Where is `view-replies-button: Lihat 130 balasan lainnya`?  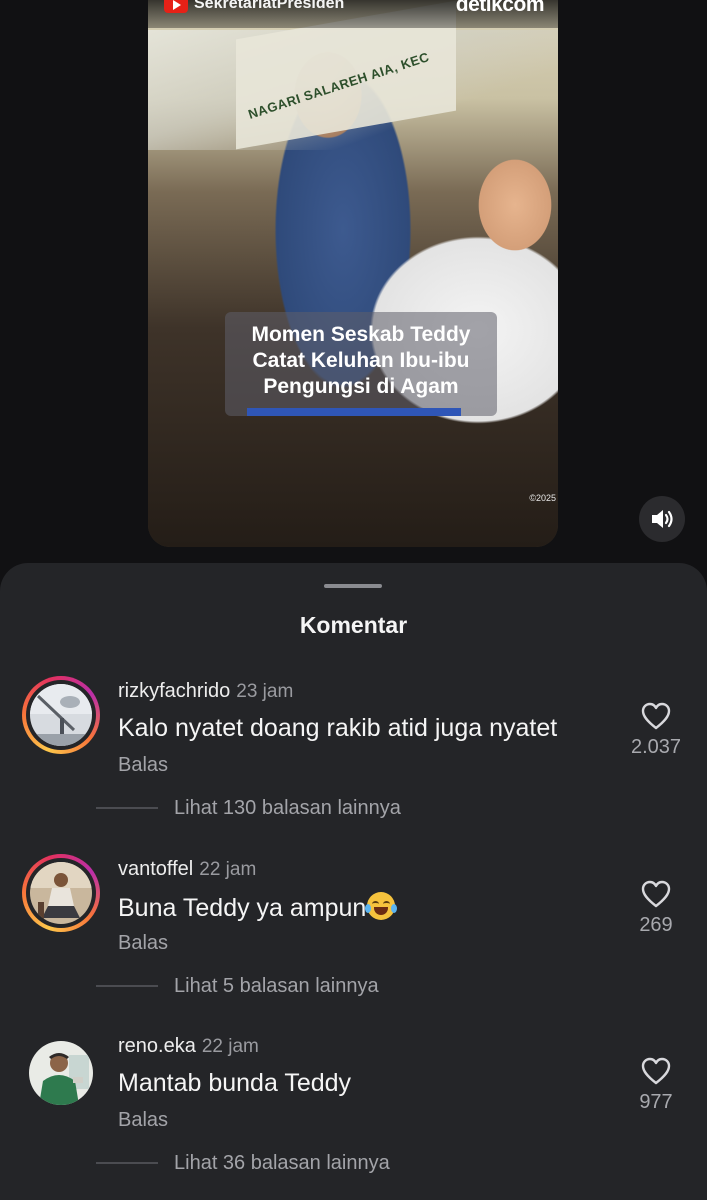
view-replies-button: Lihat 130 balasan lainnya is located at coordinates (248, 808).